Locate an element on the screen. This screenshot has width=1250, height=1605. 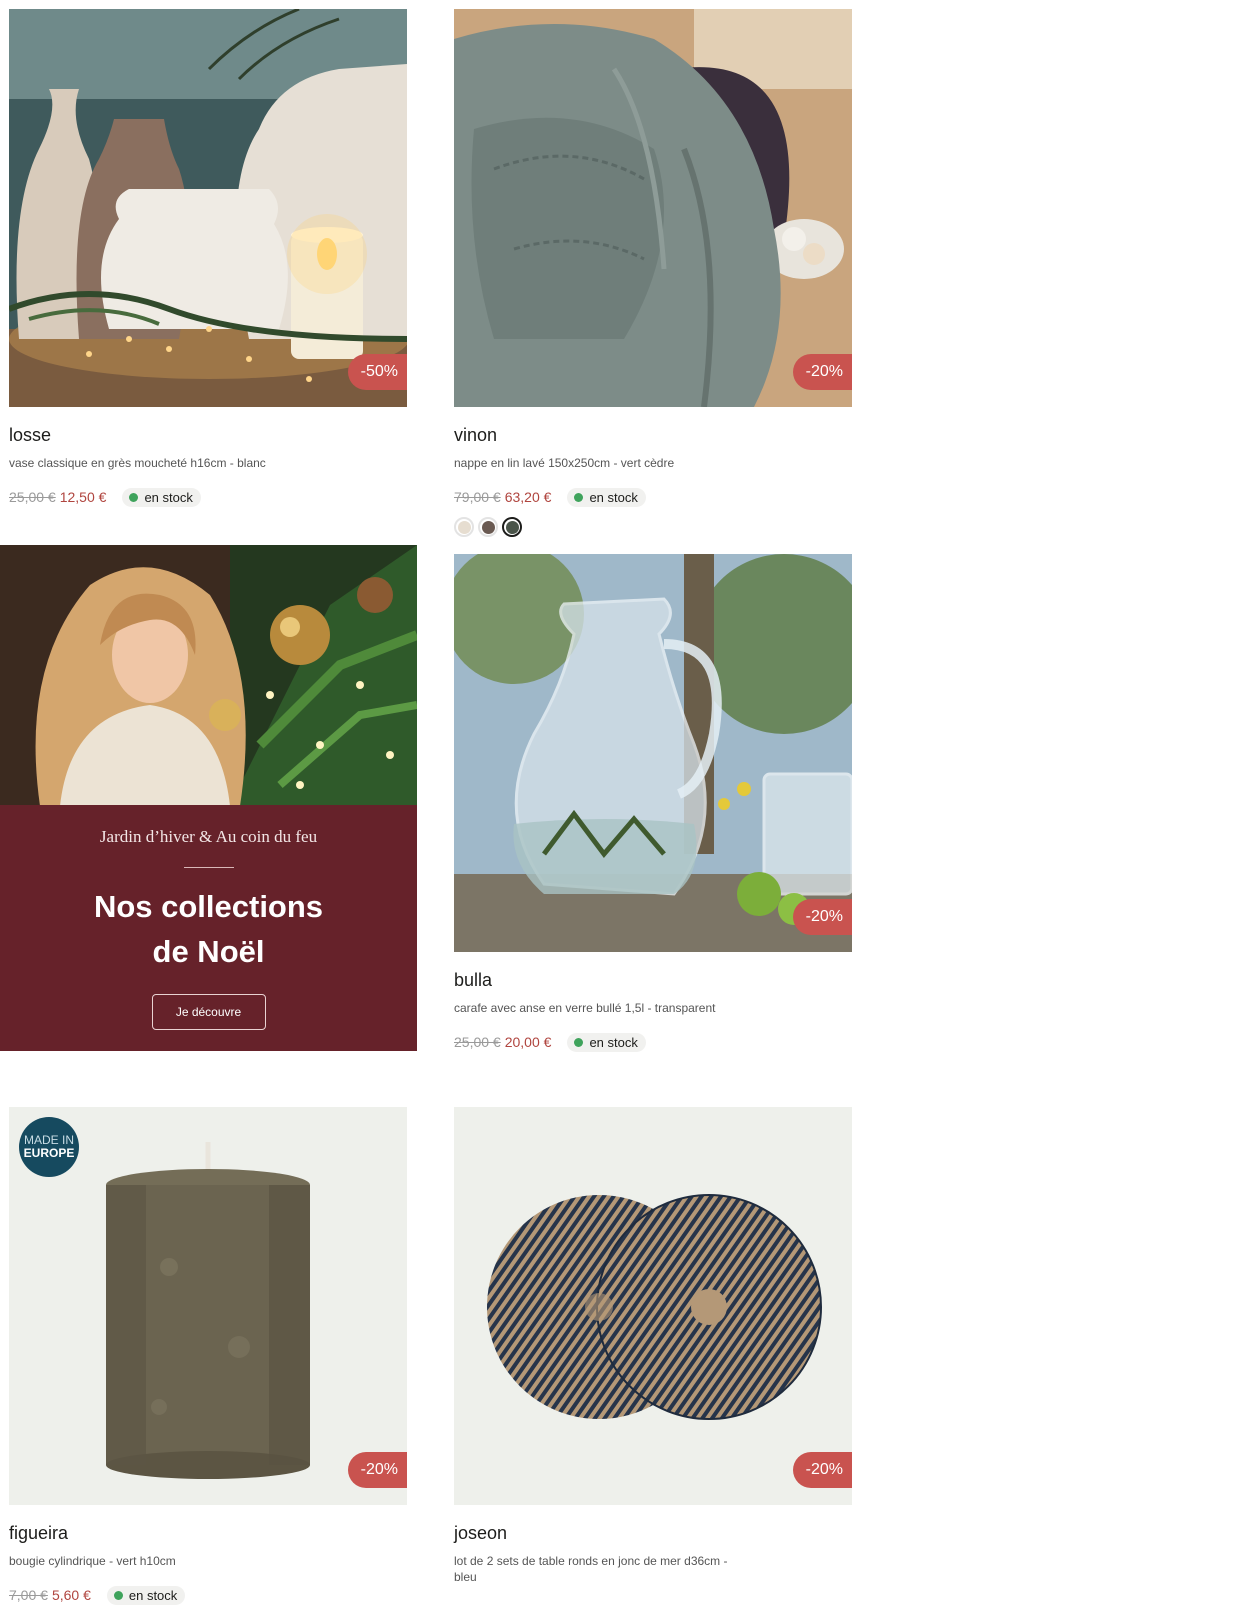
product-image-losse: -50% is located at coordinates (208, 208).